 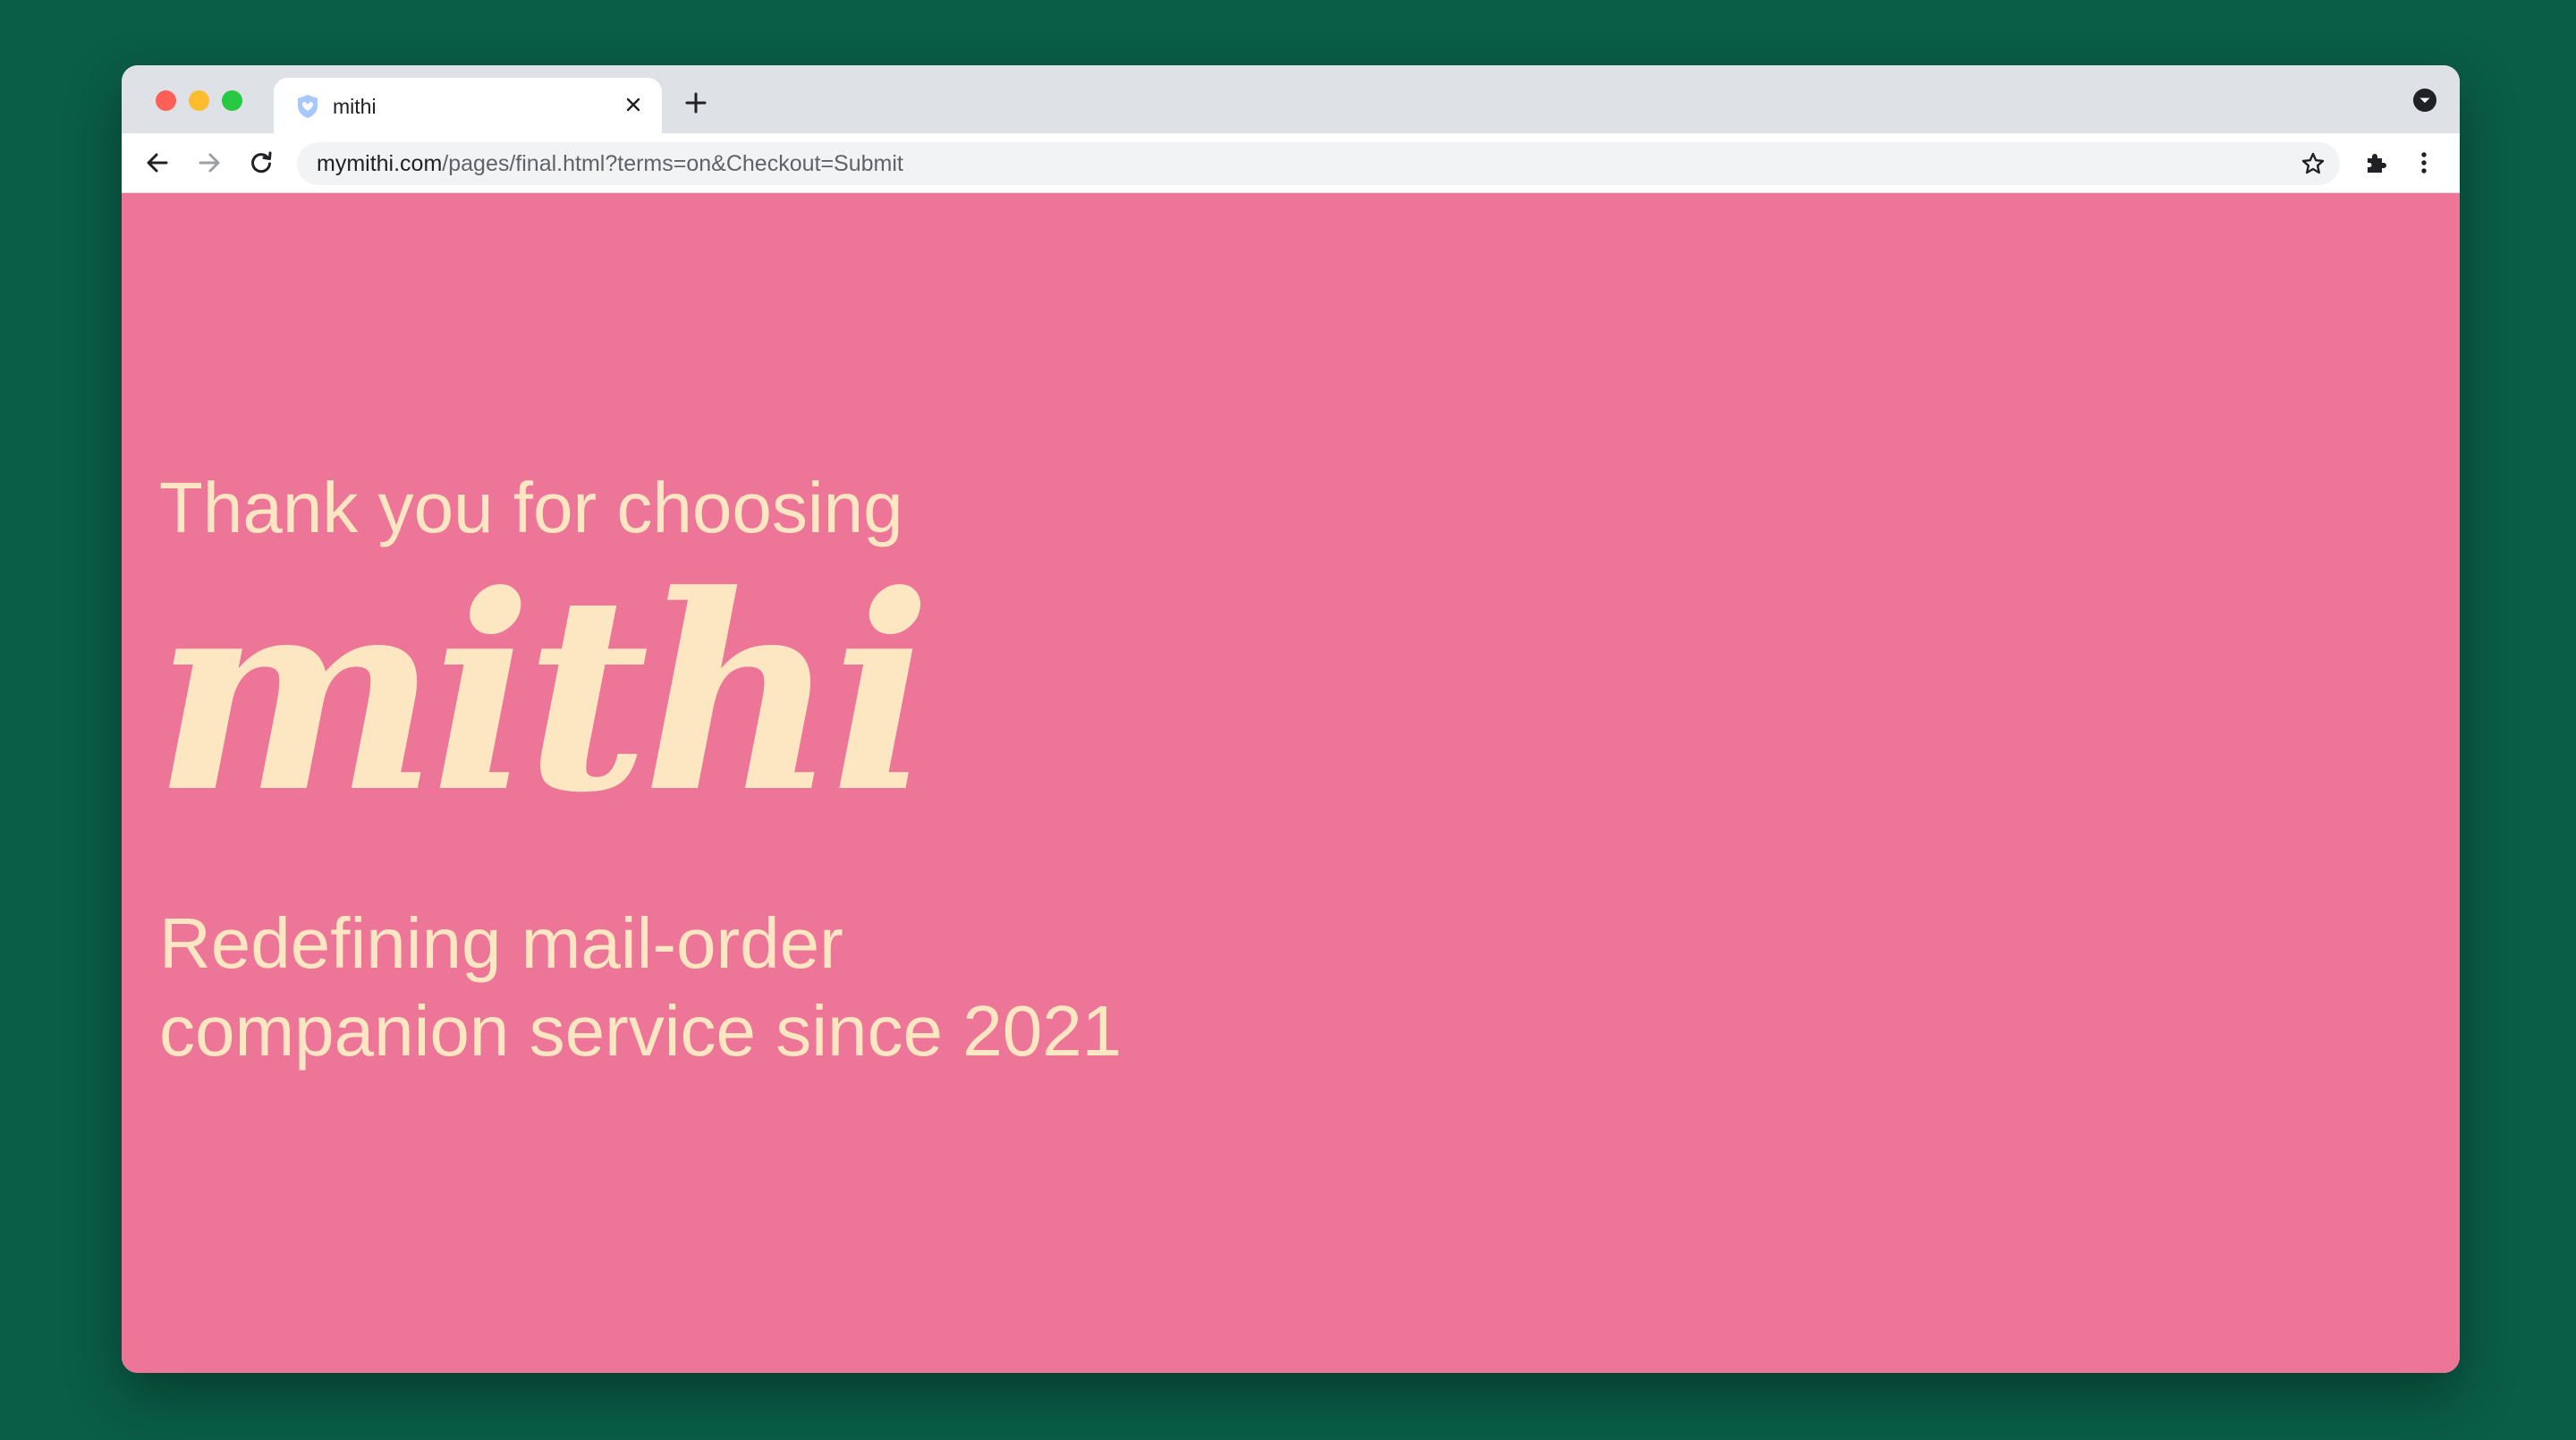 What do you see at coordinates (543, 694) in the screenshot?
I see `brand-logo: mithi` at bounding box center [543, 694].